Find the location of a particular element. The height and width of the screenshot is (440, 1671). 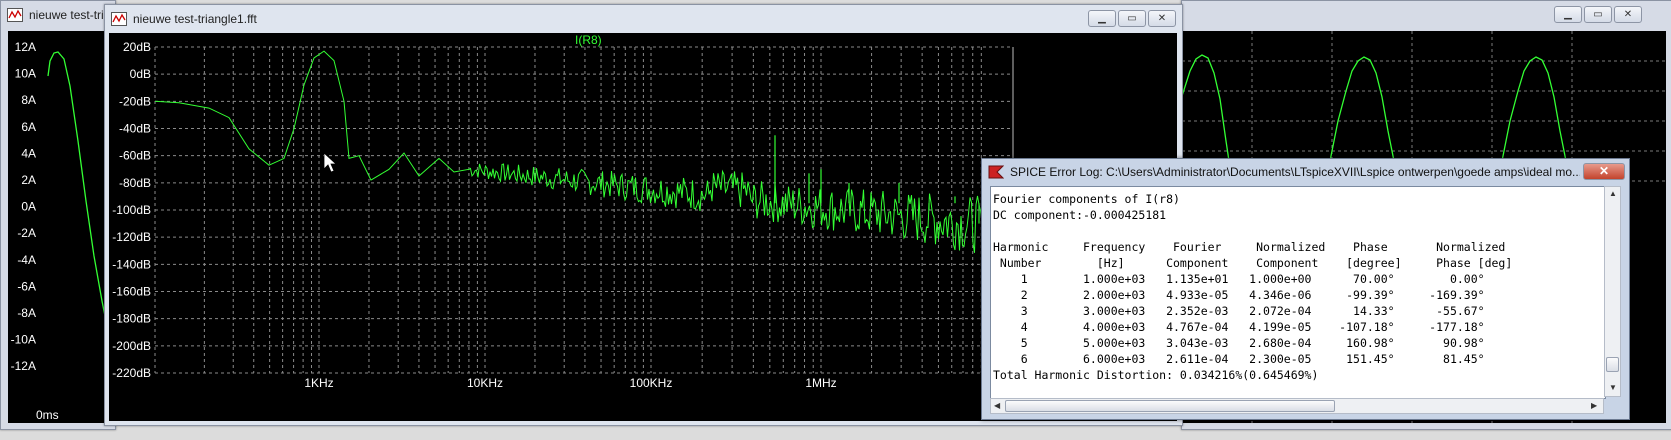

time-y-label: -2A is located at coordinates (26, 233).